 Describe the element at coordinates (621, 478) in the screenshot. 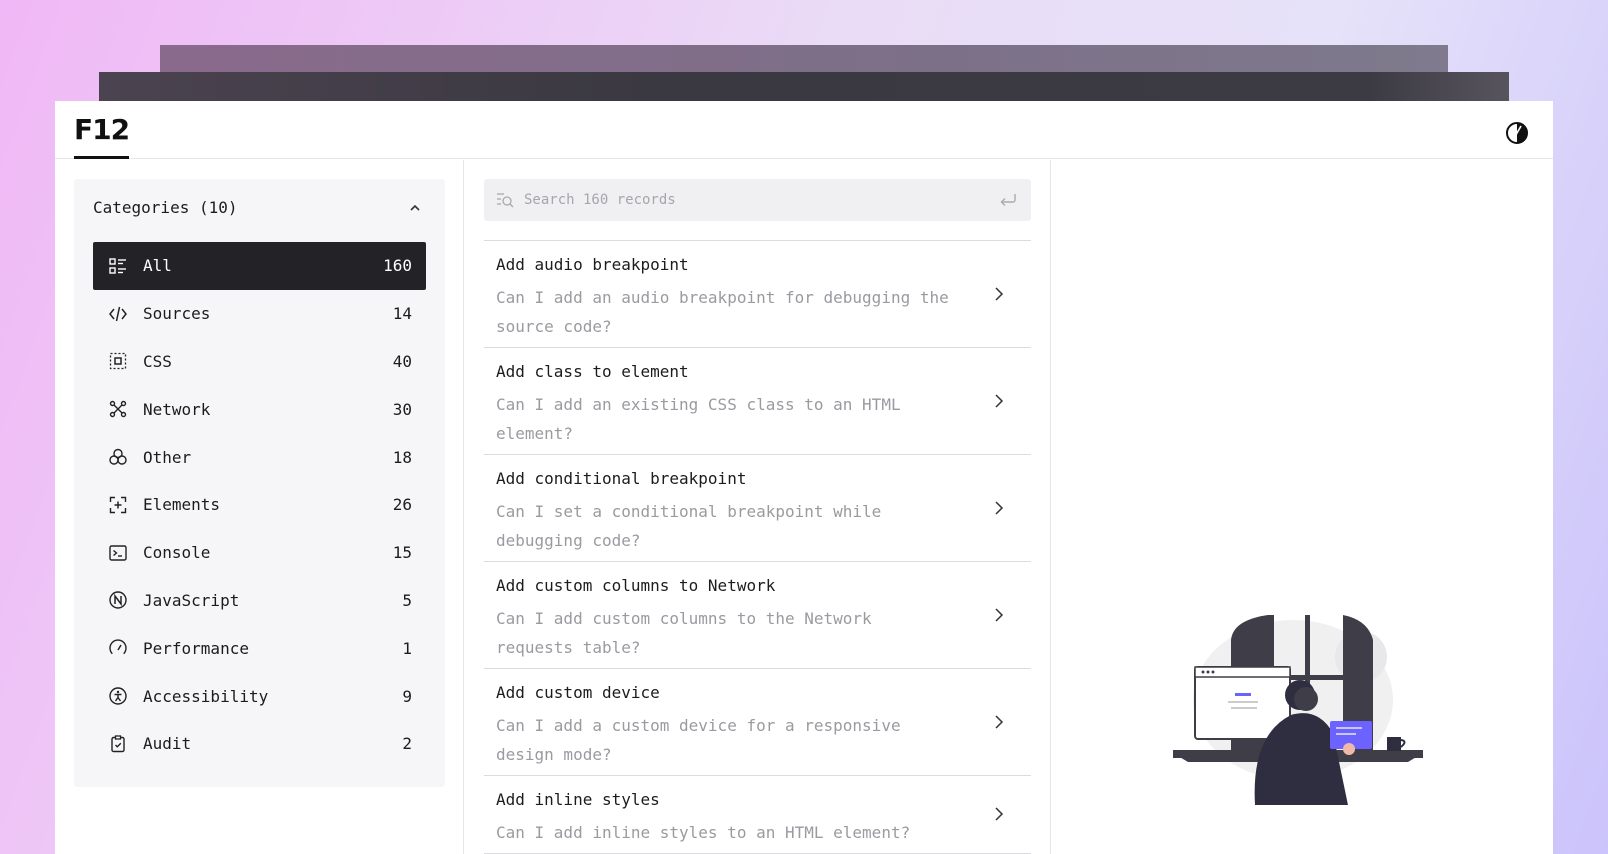

I see `record-title: Add conditional breakpoint` at that location.